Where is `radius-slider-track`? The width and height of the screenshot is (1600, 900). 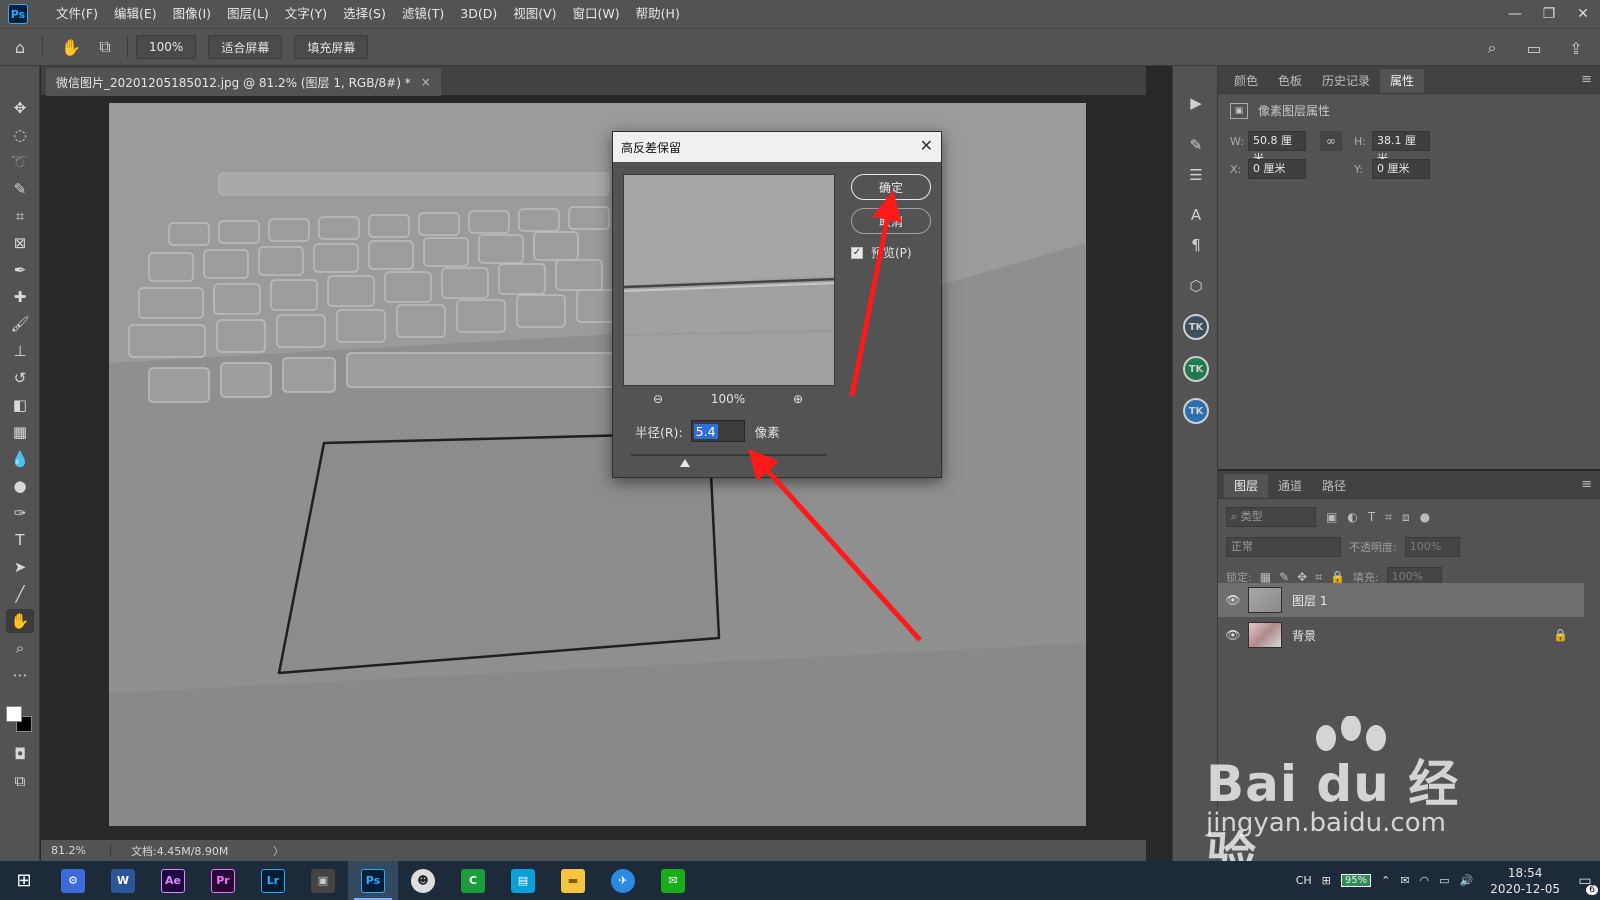
radius-slider-track is located at coordinates (729, 455).